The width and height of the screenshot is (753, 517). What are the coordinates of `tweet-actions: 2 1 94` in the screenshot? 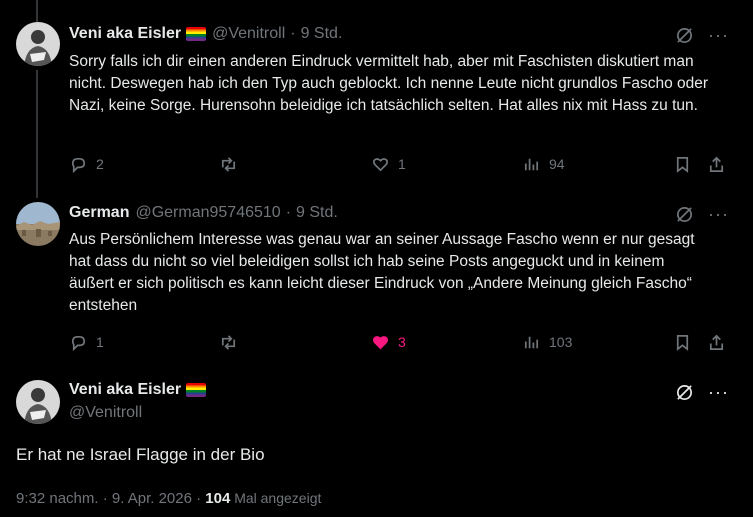 It's located at (399, 164).